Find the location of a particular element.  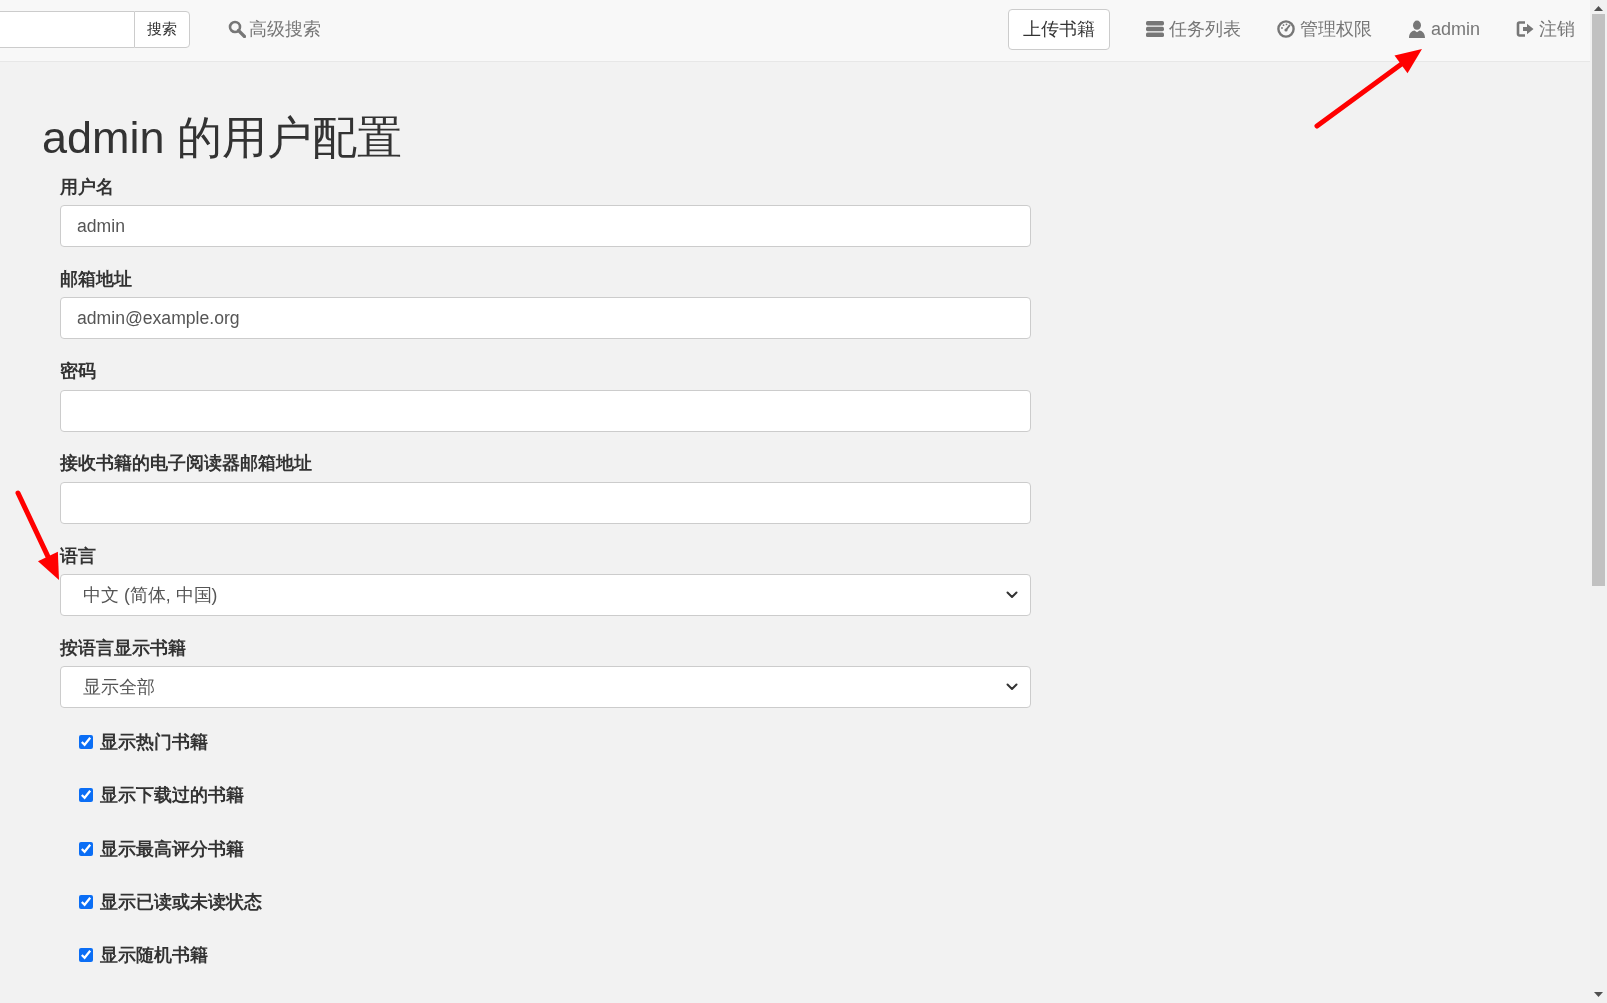

field-label: 用户名 is located at coordinates (87, 187).